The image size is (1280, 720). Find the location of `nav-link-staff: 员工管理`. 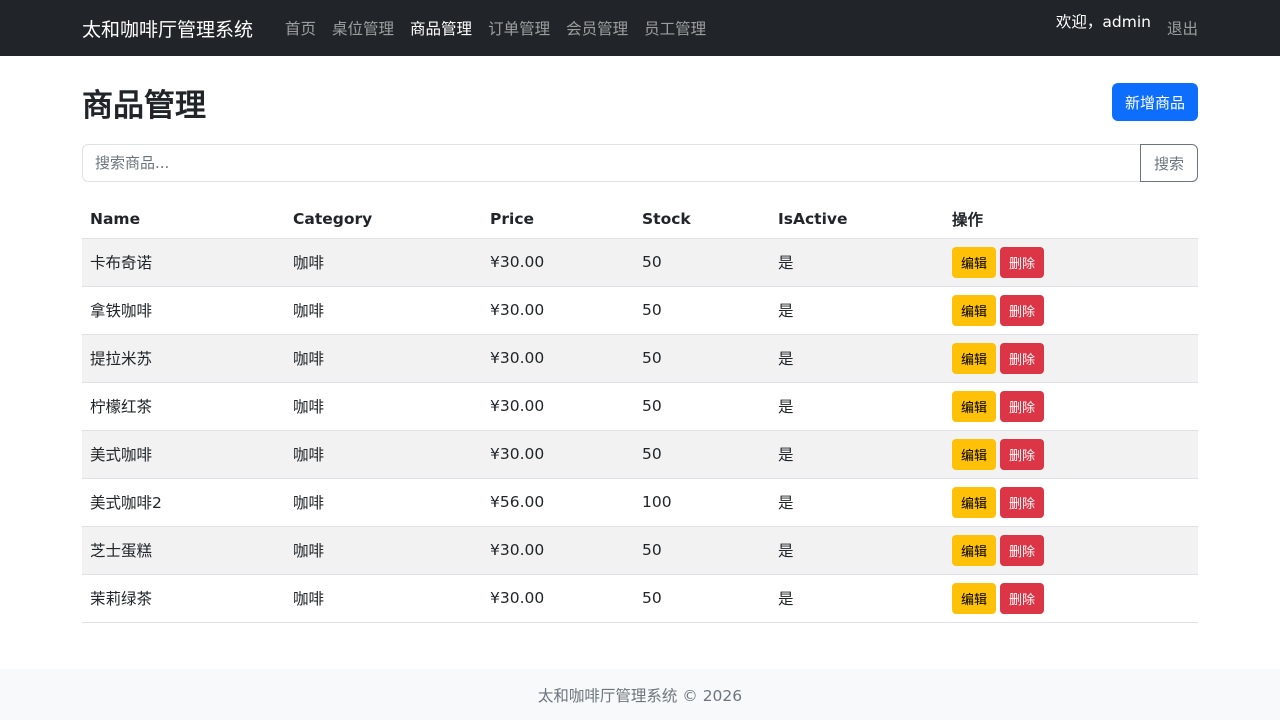

nav-link-staff: 员工管理 is located at coordinates (675, 28).